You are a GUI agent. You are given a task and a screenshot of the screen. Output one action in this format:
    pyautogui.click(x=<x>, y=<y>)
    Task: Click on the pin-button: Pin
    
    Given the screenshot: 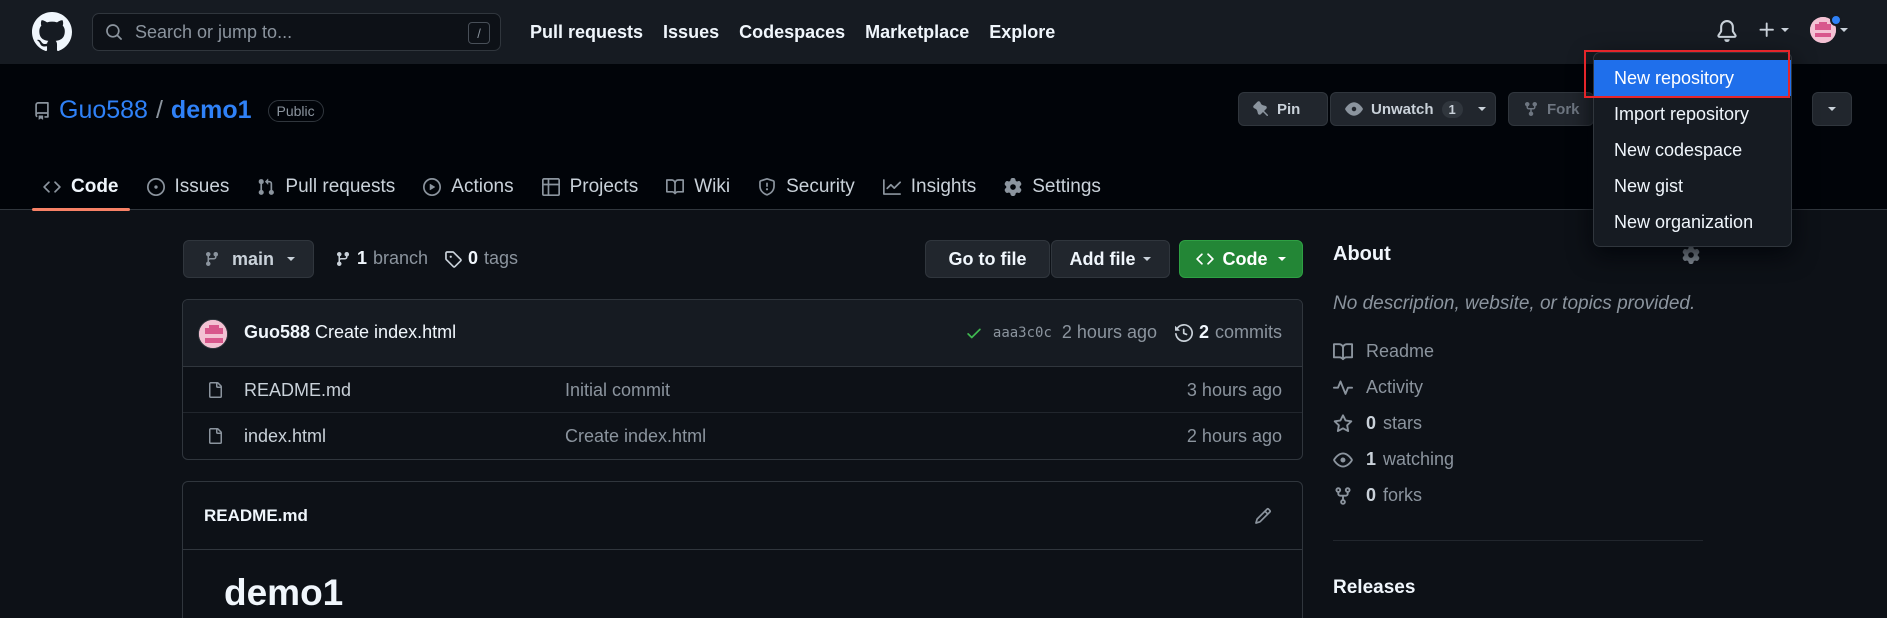 What is the action you would take?
    pyautogui.click(x=1283, y=109)
    